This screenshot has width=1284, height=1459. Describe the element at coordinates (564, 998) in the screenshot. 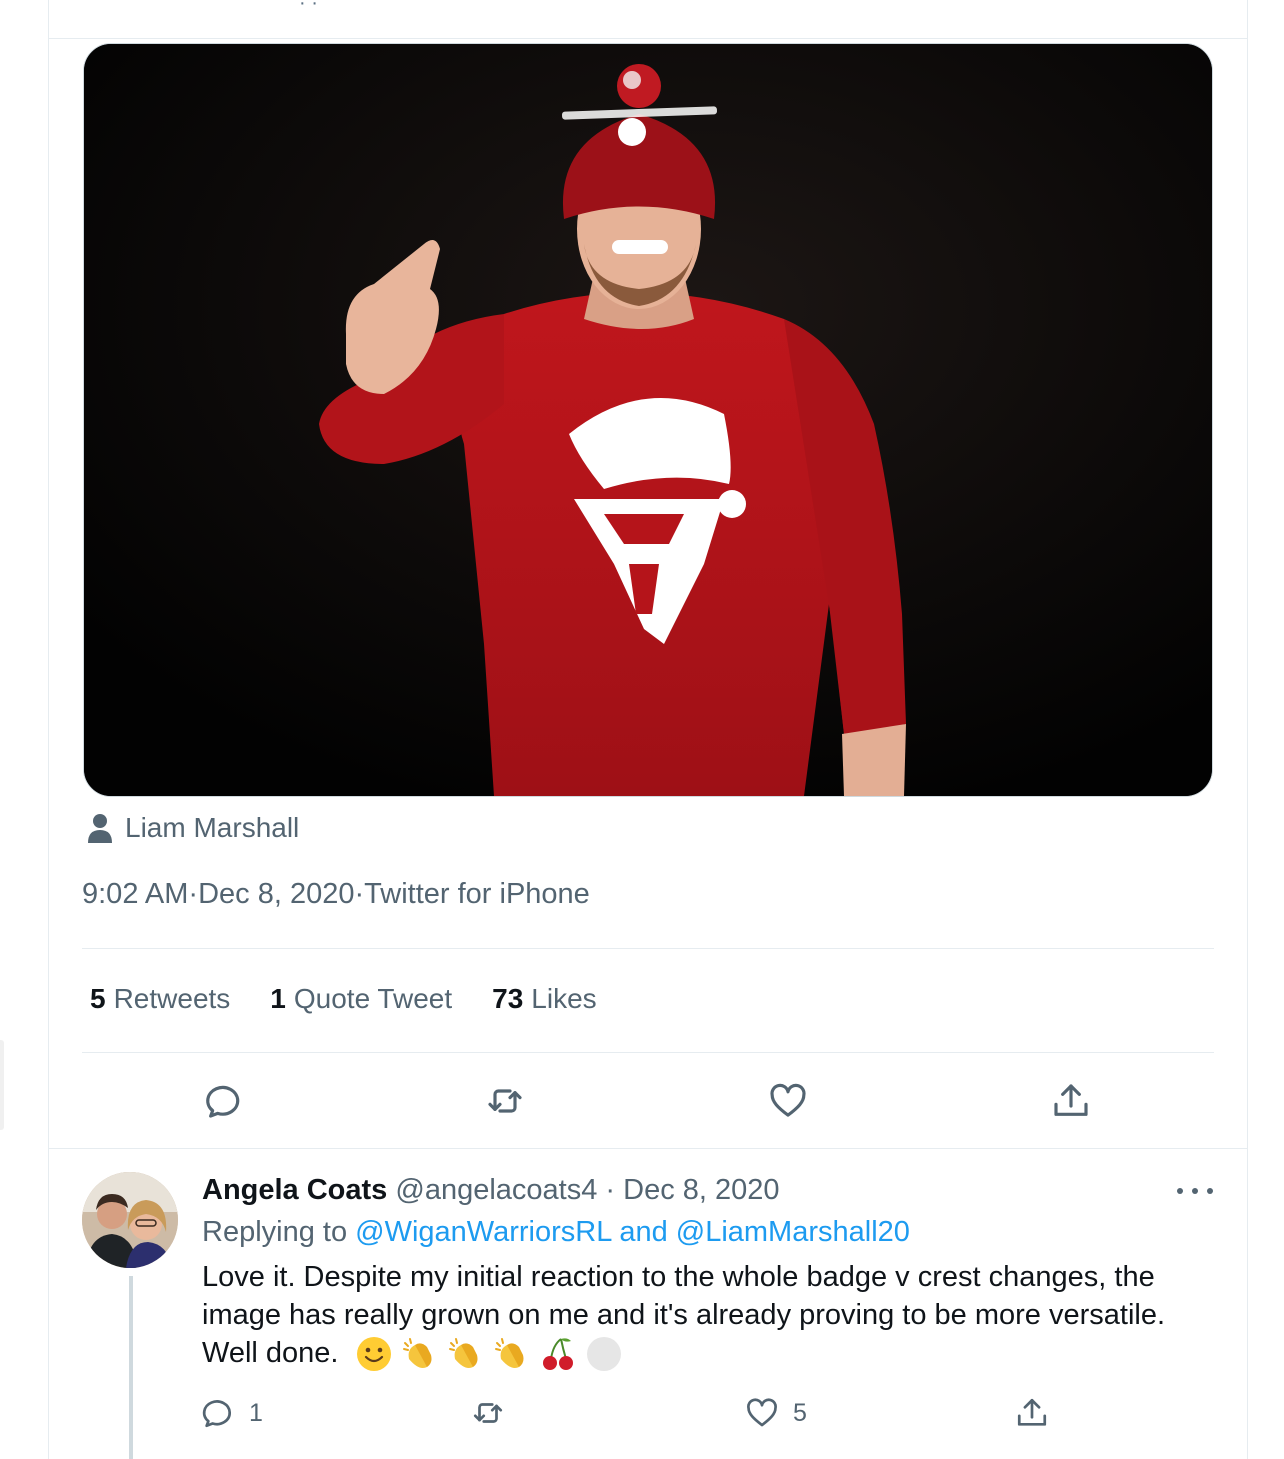

I see `likes-label: Likes` at that location.